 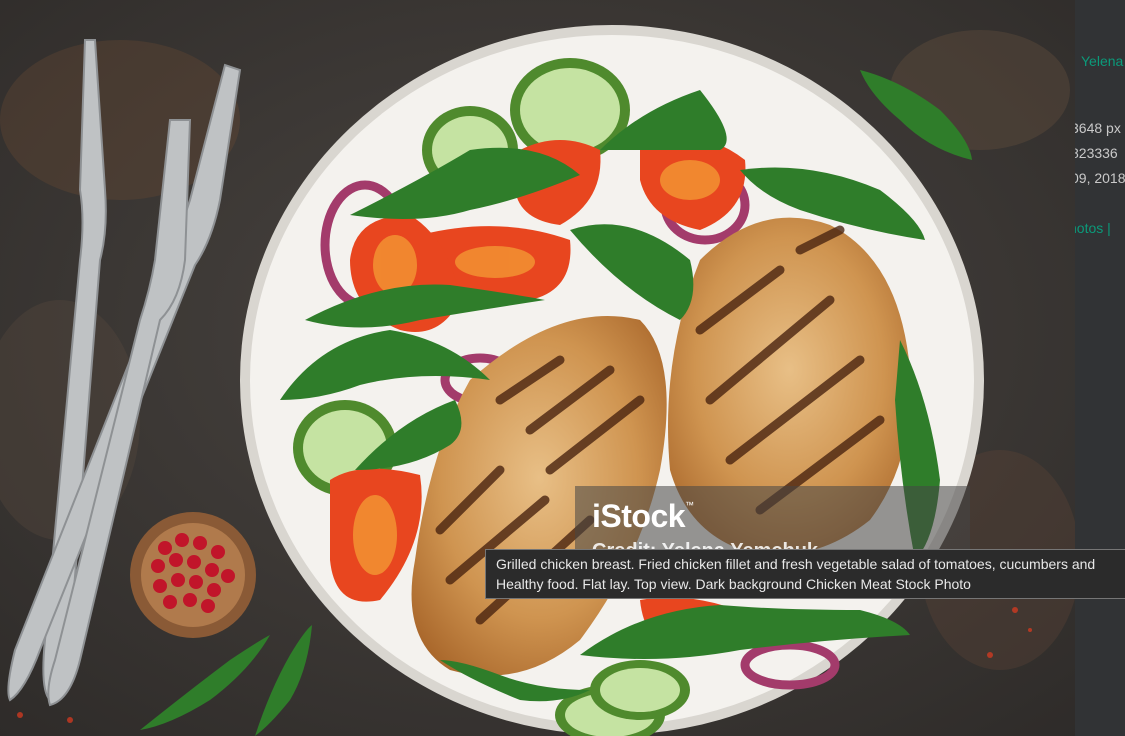 What do you see at coordinates (1100, 178) in the screenshot?
I see `upload-date: 09, 2018` at bounding box center [1100, 178].